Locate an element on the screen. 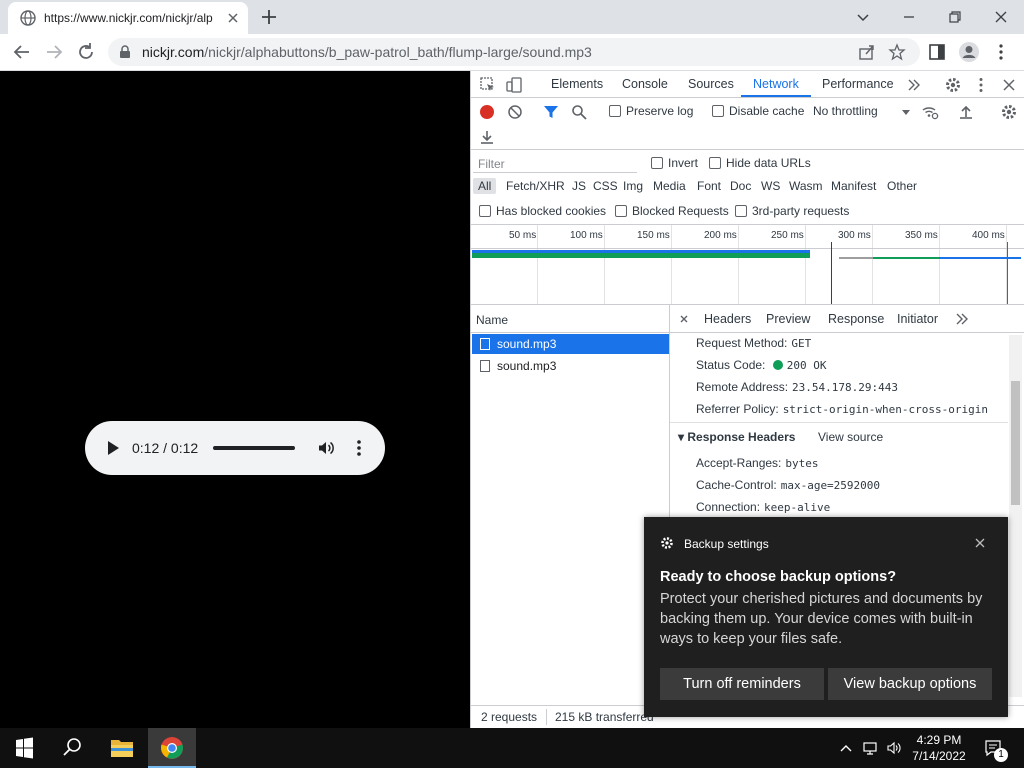 The image size is (1024, 768). lock-icon is located at coordinates (125, 52).